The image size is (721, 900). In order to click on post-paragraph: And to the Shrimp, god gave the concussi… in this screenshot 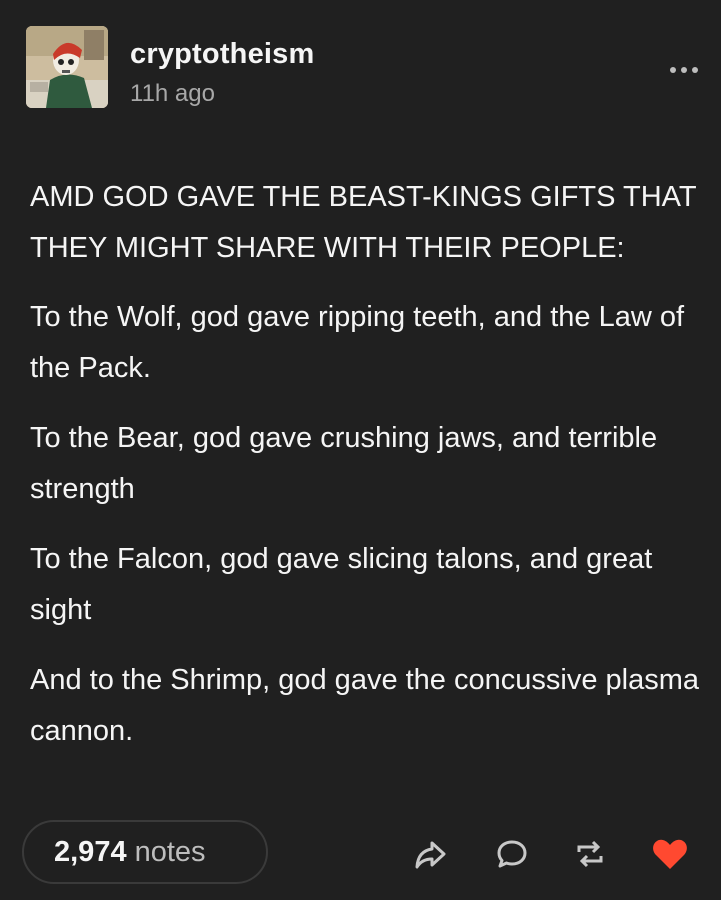, I will do `click(364, 705)`.